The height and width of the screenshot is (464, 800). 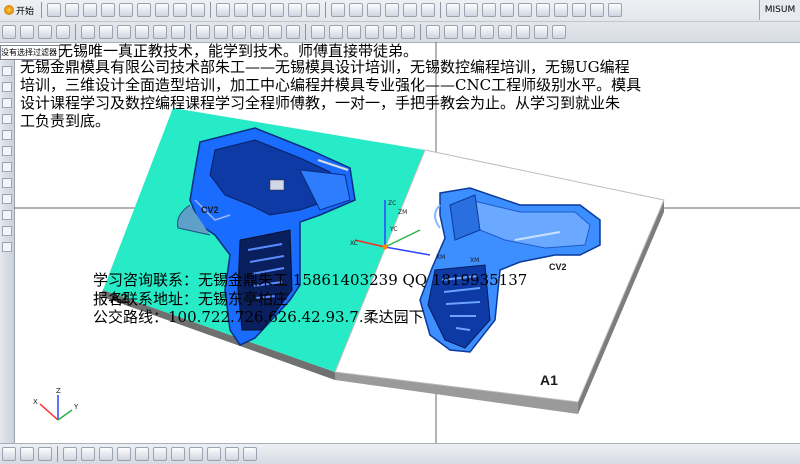 I want to click on contact-address-line: 报名联系地址：无锡东亭柏庄, so click(x=191, y=298).